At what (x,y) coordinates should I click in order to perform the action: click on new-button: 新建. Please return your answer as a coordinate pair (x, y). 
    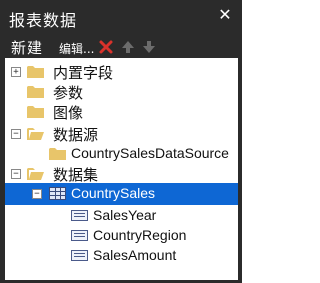
    Looking at the image, I should click on (27, 47).